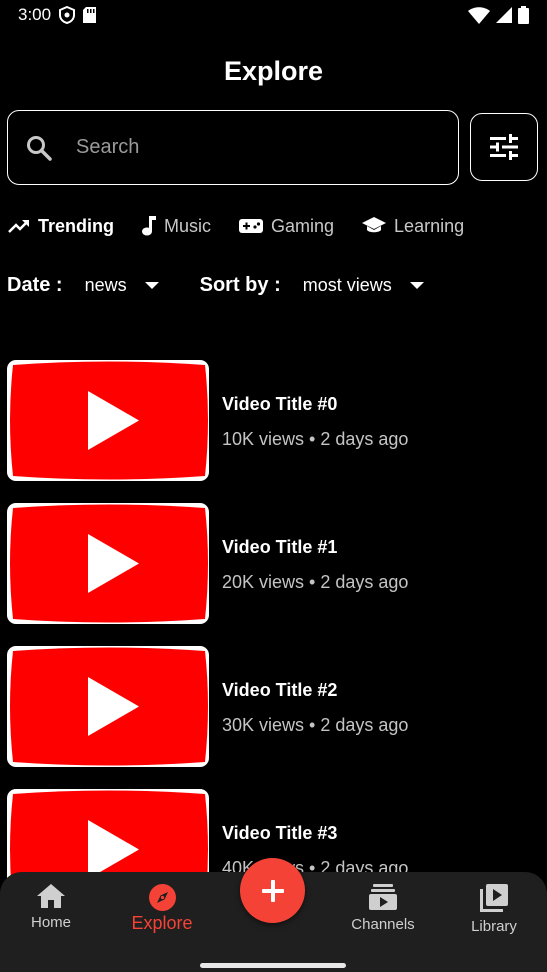  I want to click on tab-learning-label: Learning, so click(429, 225).